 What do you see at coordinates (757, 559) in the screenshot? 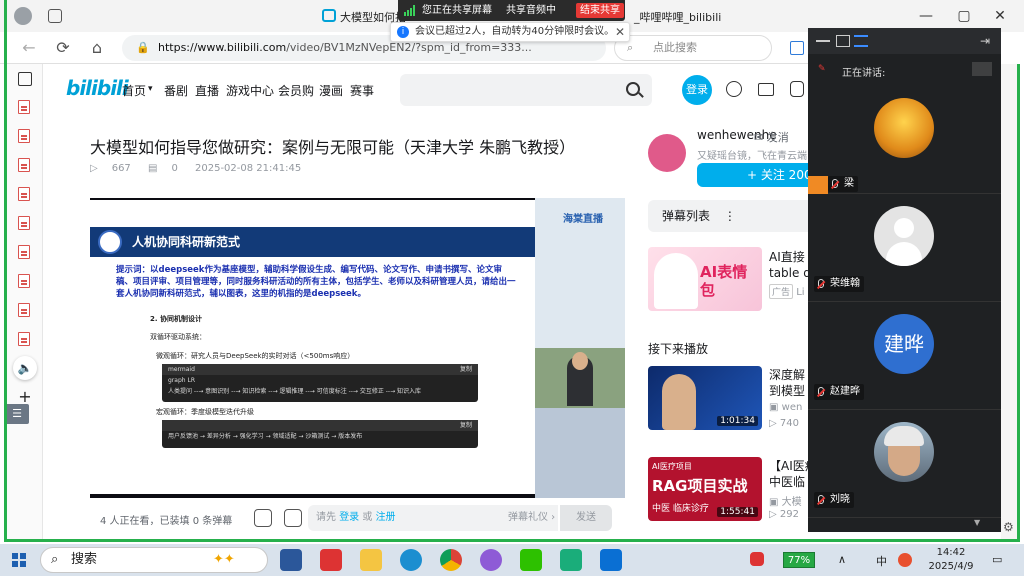
I see `wps-tray-icon` at bounding box center [757, 559].